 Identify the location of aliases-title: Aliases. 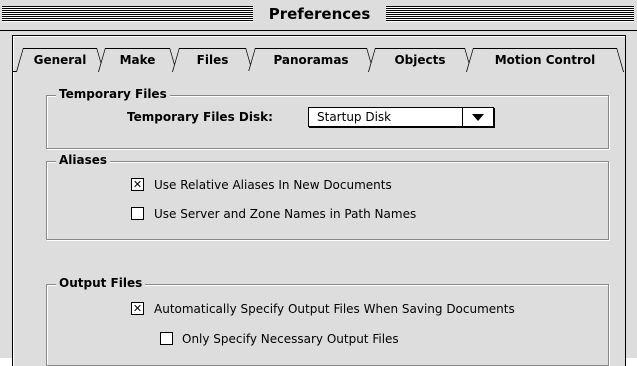
(83, 160).